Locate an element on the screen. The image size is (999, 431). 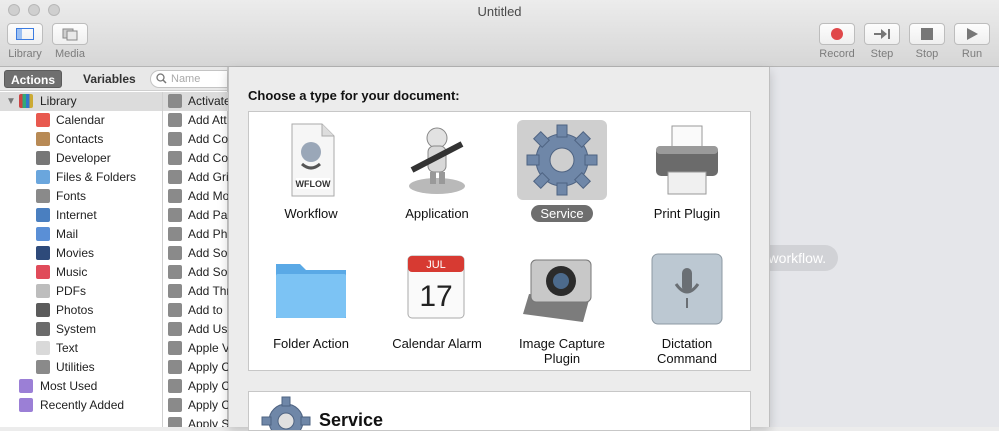
stop-button: Stop is located at coordinates (927, 41).